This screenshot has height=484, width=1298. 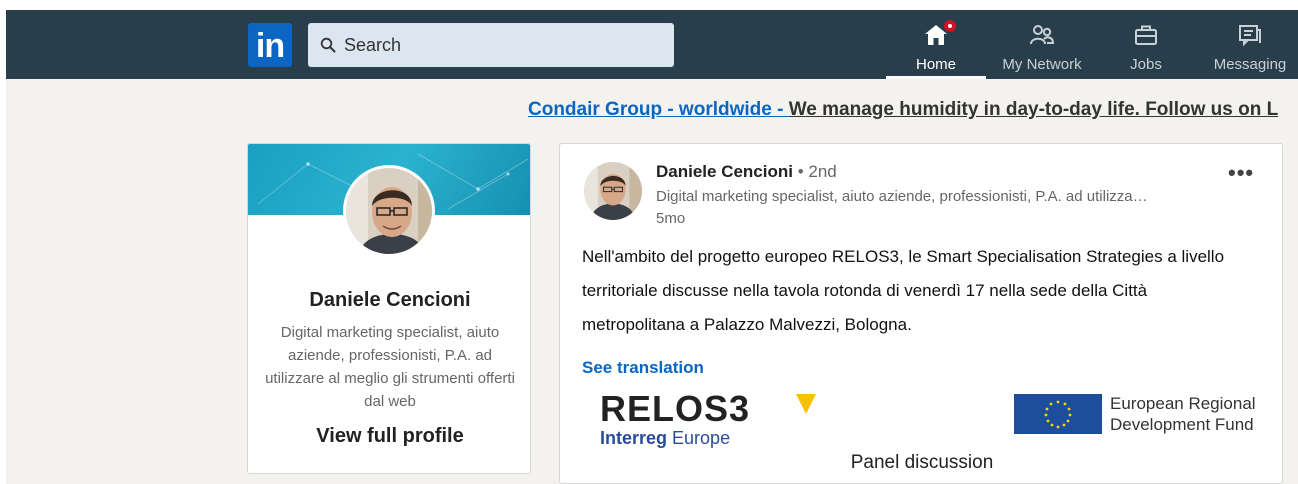 What do you see at coordinates (935, 64) in the screenshot?
I see `nav-home-label: Home` at bounding box center [935, 64].